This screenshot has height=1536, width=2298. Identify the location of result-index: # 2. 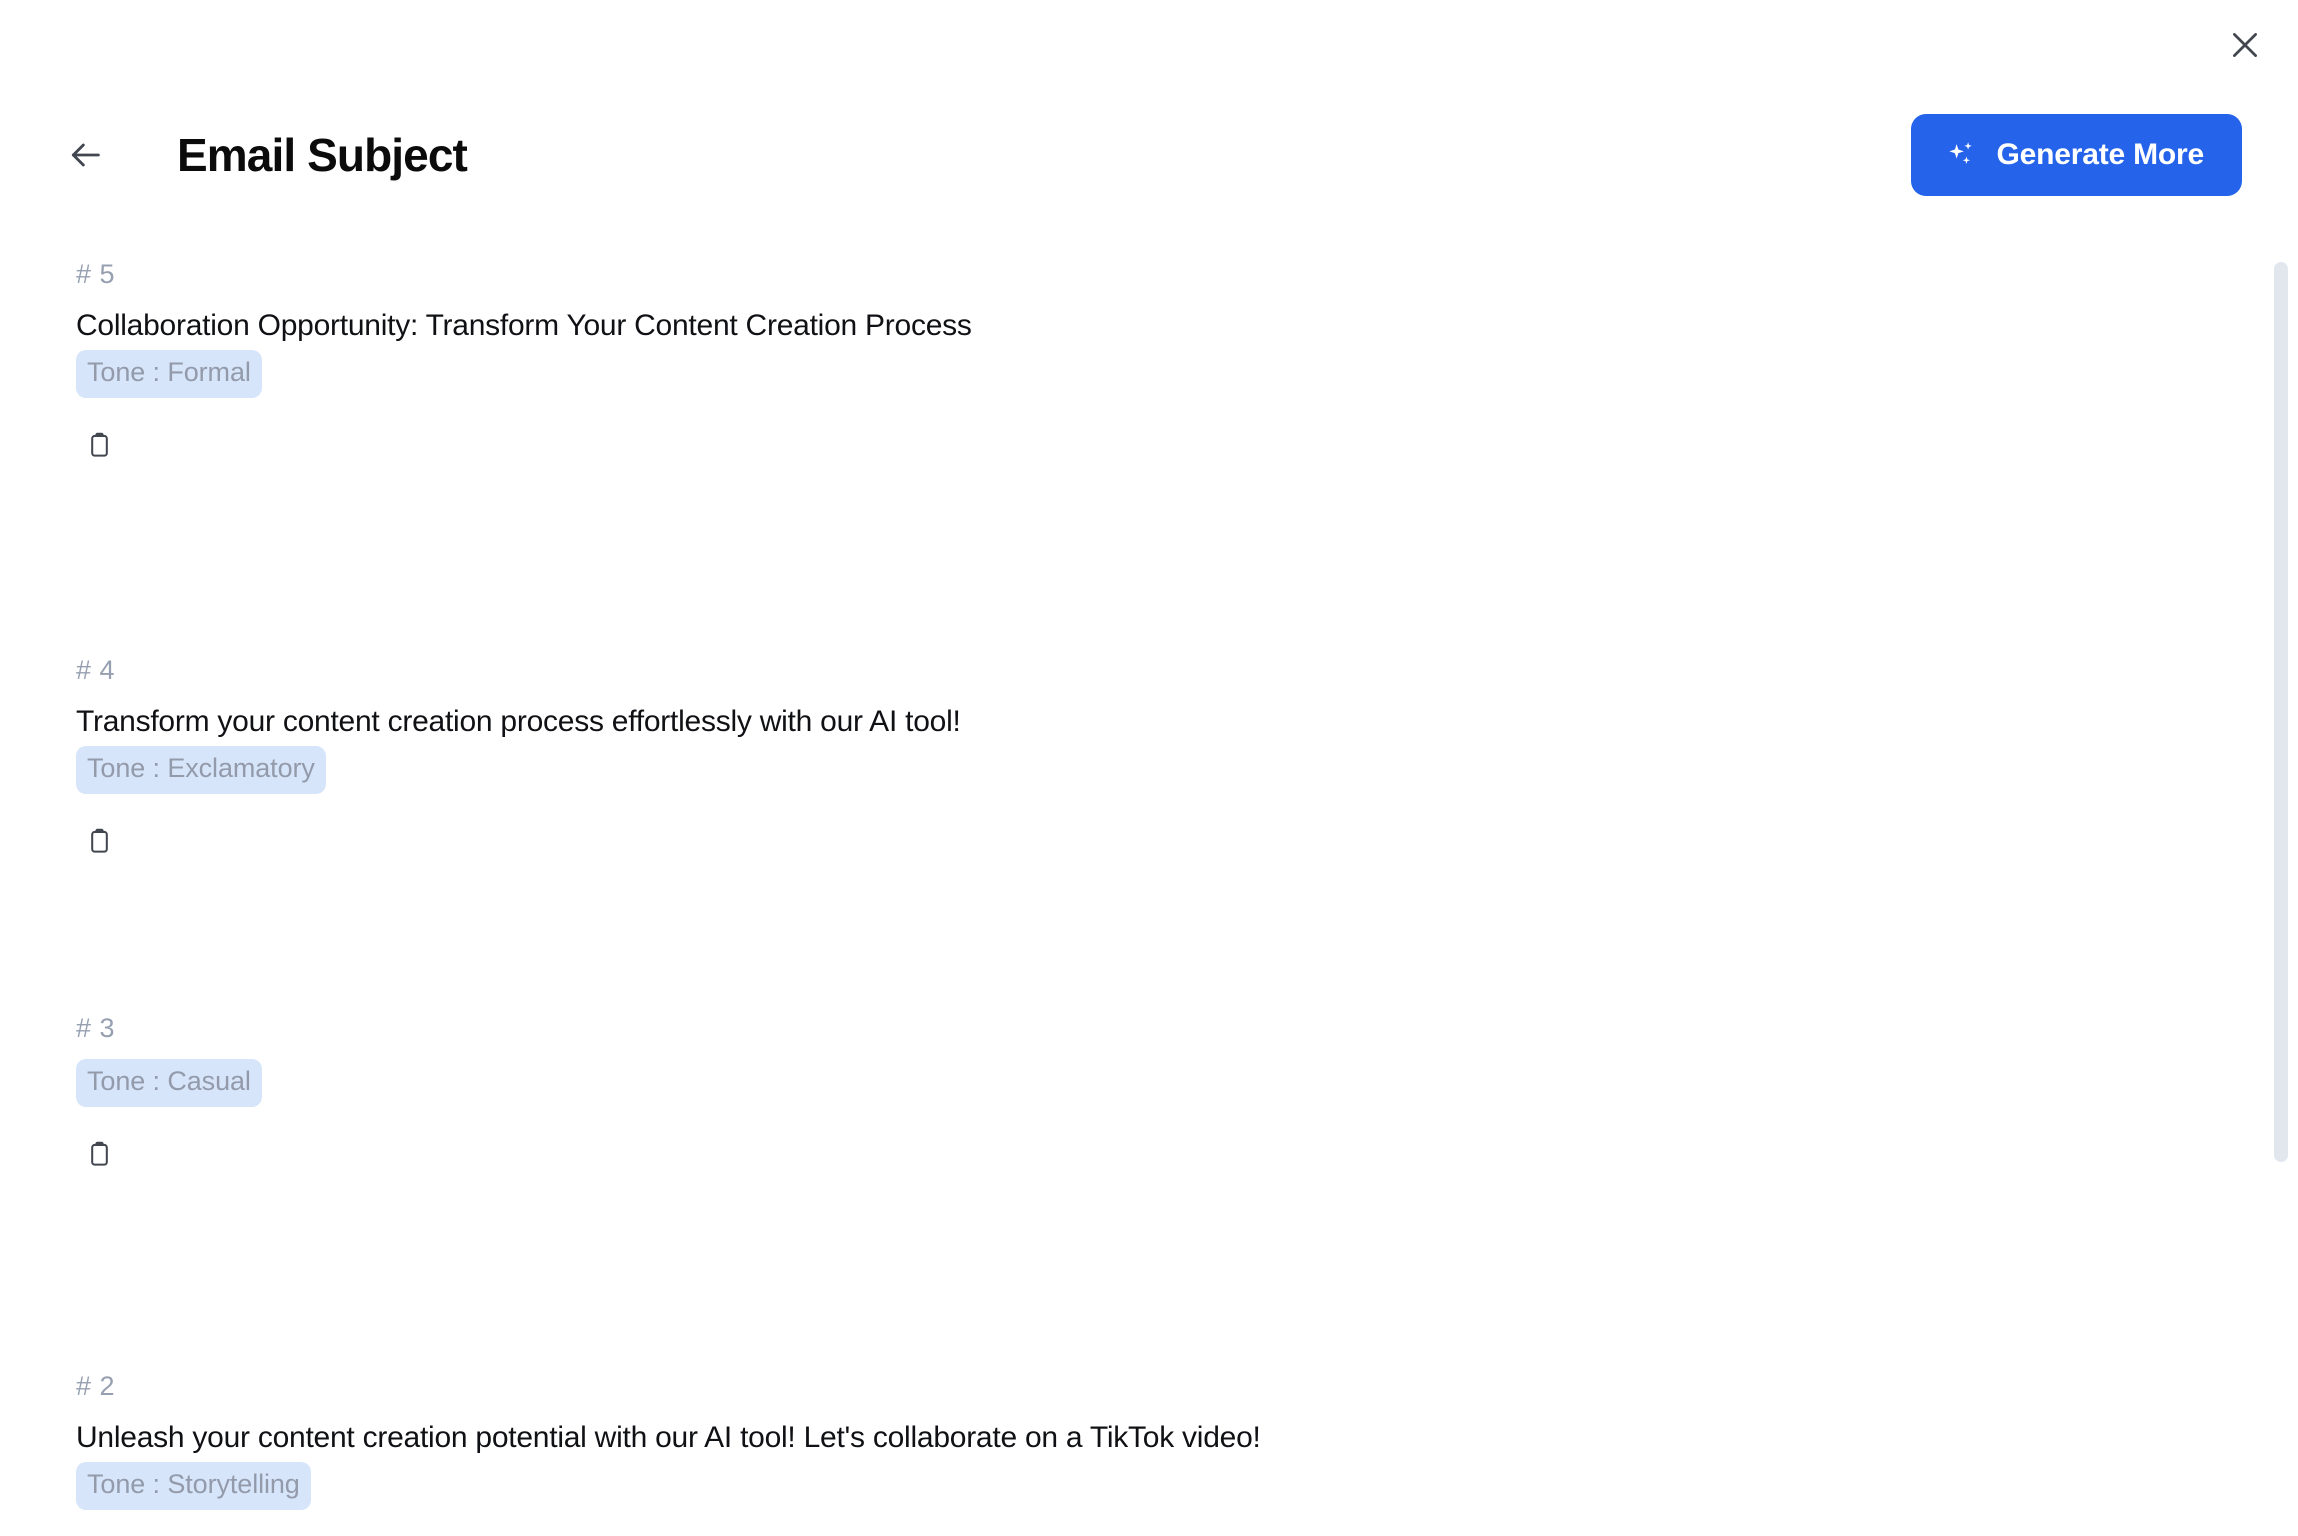
(96, 1386).